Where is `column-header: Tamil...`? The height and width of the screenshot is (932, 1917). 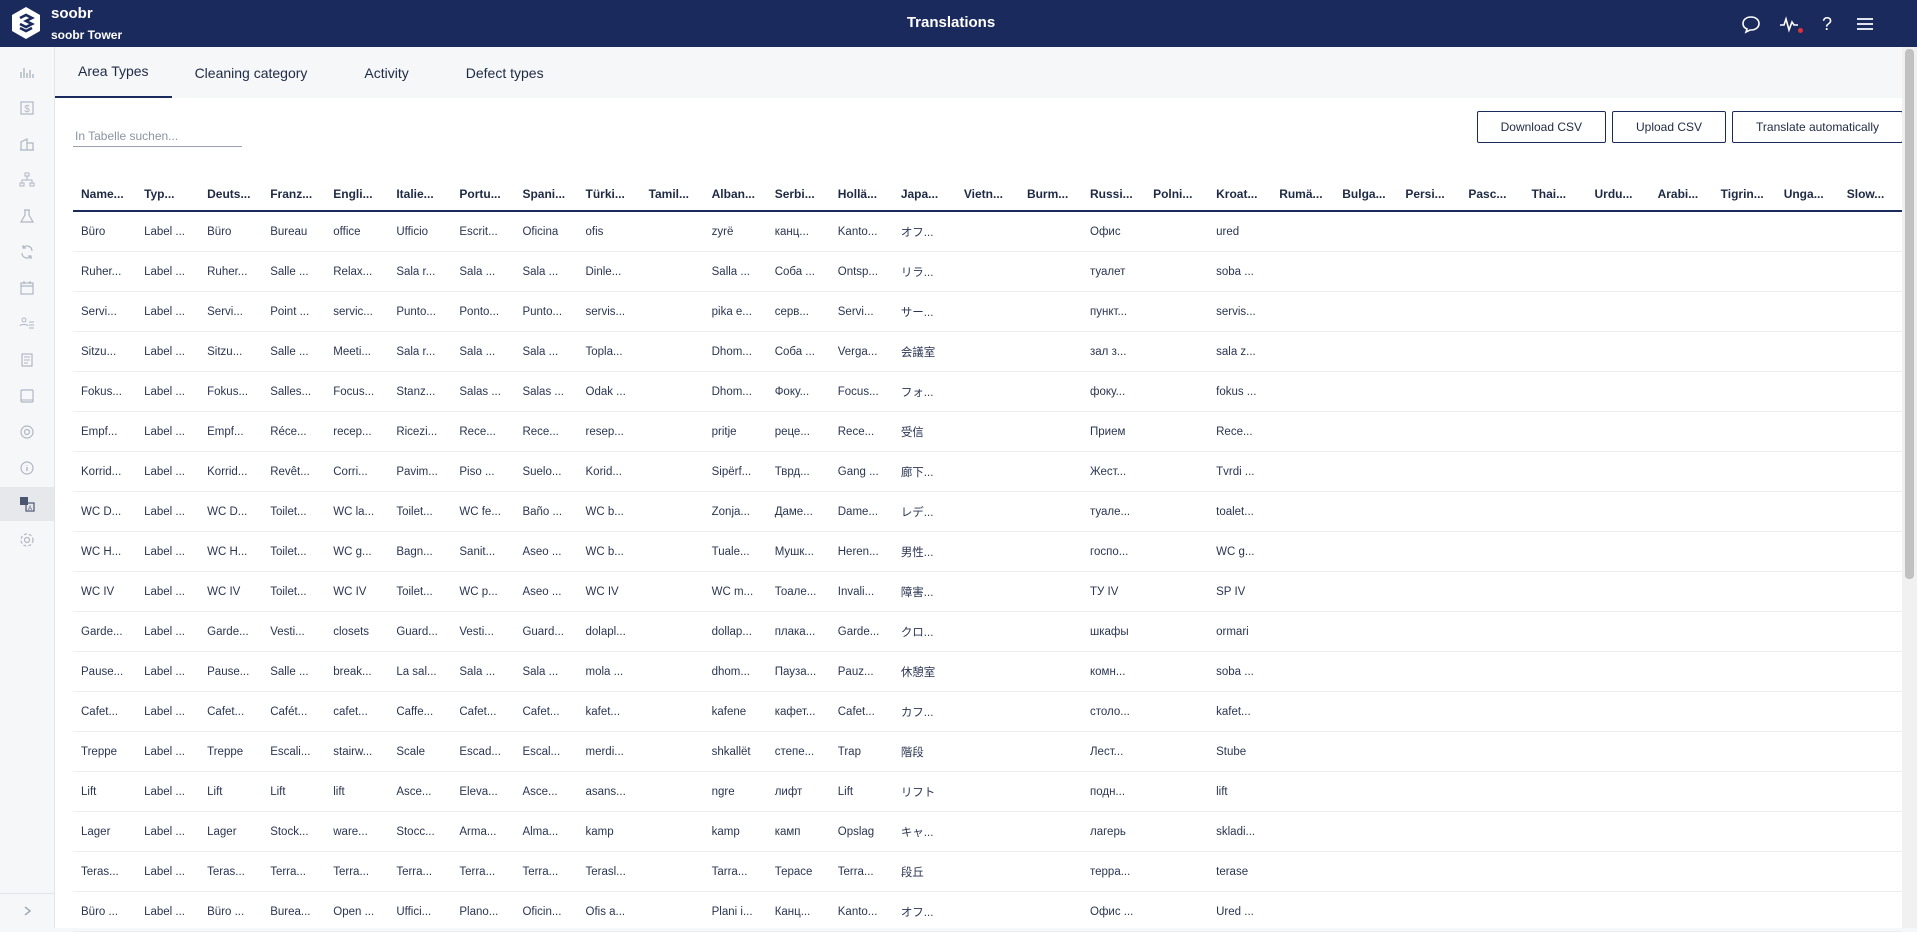
column-header: Tamil... is located at coordinates (672, 195).